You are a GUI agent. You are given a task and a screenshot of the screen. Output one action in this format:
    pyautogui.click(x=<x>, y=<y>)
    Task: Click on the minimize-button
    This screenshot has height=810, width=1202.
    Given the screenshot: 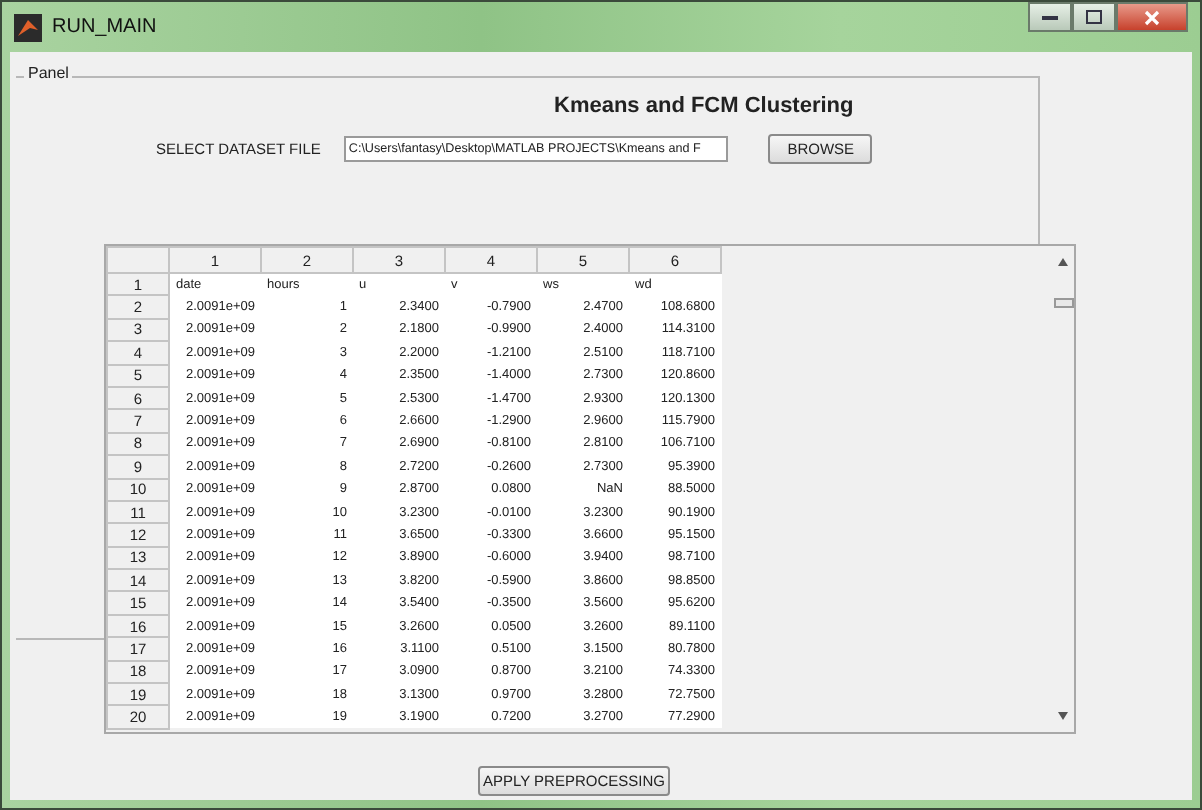 What is the action you would take?
    pyautogui.click(x=1050, y=17)
    